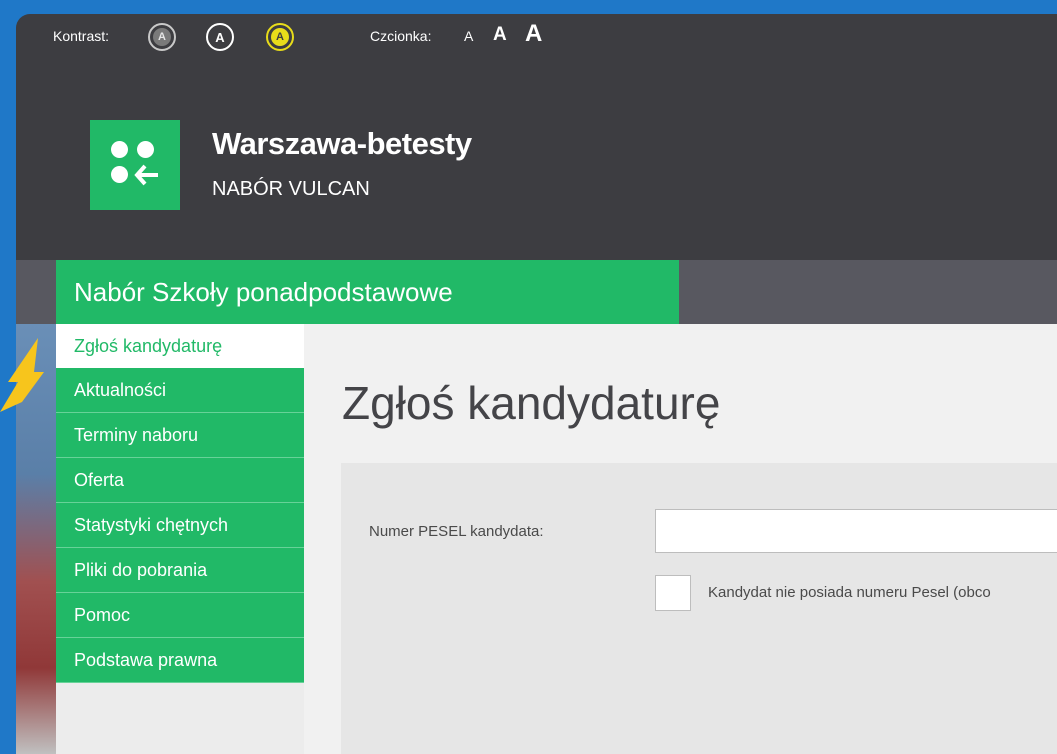 This screenshot has height=754, width=1057. What do you see at coordinates (81, 36) in the screenshot?
I see `contrast-label: Kontrast:` at bounding box center [81, 36].